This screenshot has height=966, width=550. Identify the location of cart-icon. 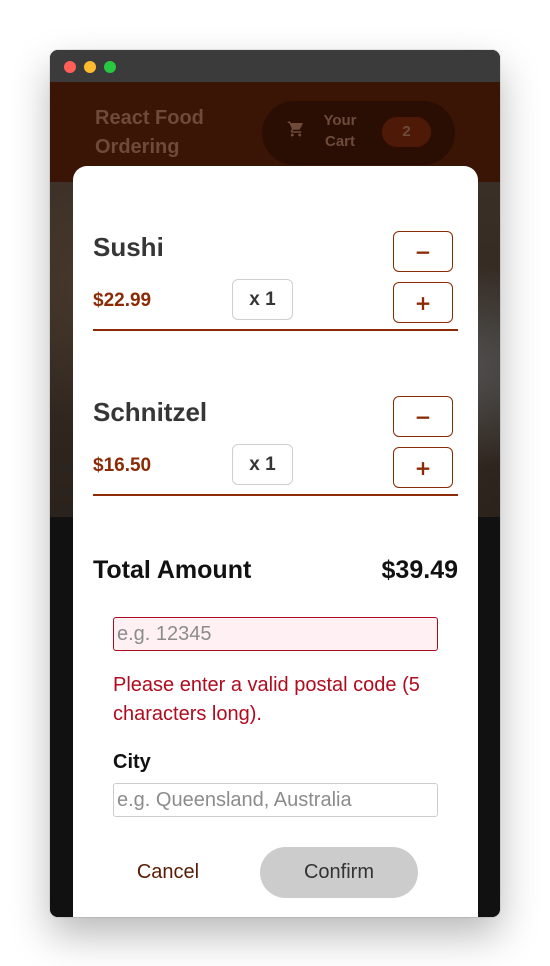
(295, 129).